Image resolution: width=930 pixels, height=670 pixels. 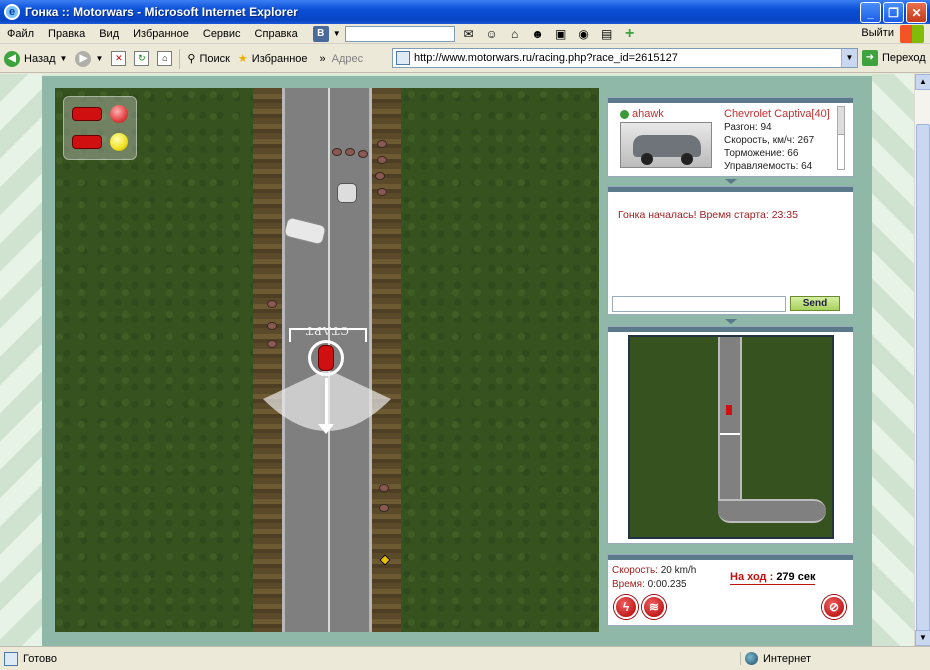 I want to click on search-button: ⚲ Поиск, so click(x=208, y=59).